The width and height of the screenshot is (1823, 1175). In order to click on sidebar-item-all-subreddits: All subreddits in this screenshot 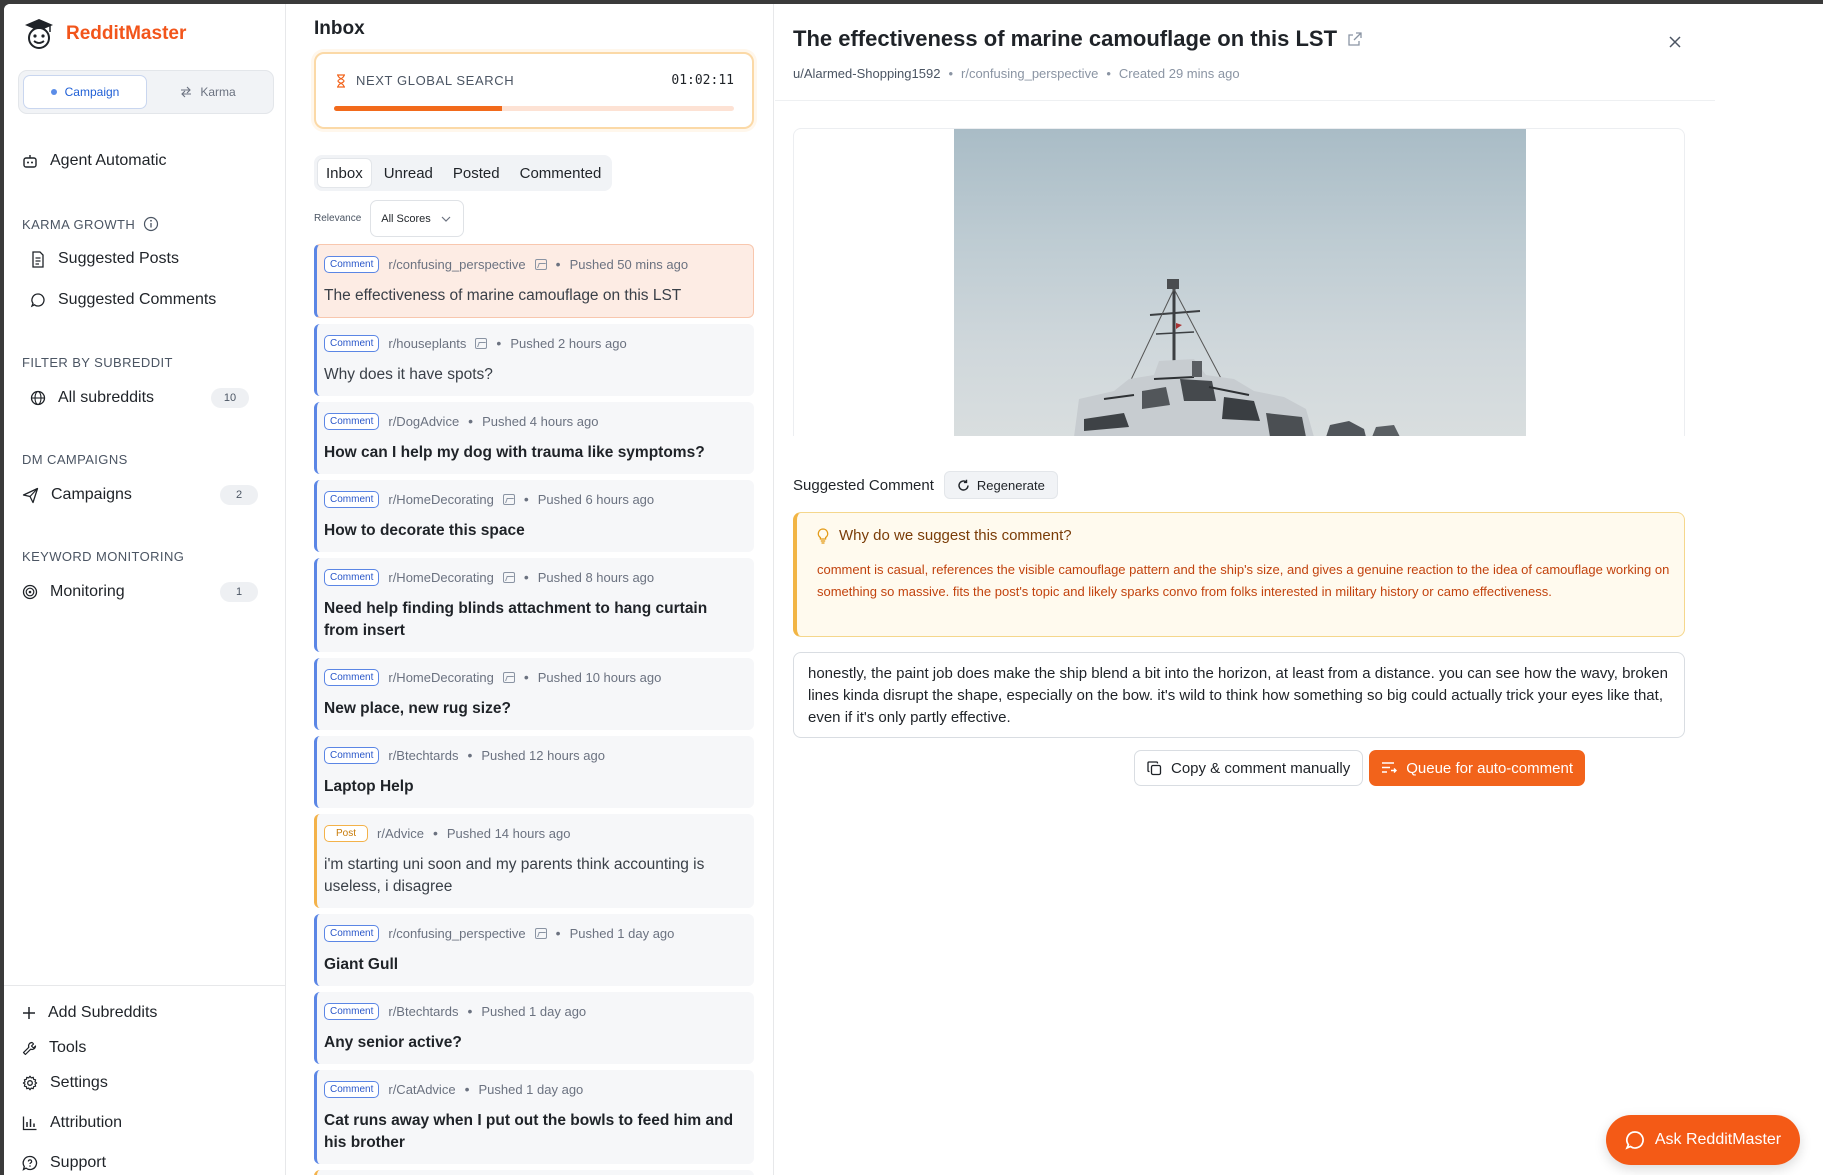, I will do `click(92, 398)`.